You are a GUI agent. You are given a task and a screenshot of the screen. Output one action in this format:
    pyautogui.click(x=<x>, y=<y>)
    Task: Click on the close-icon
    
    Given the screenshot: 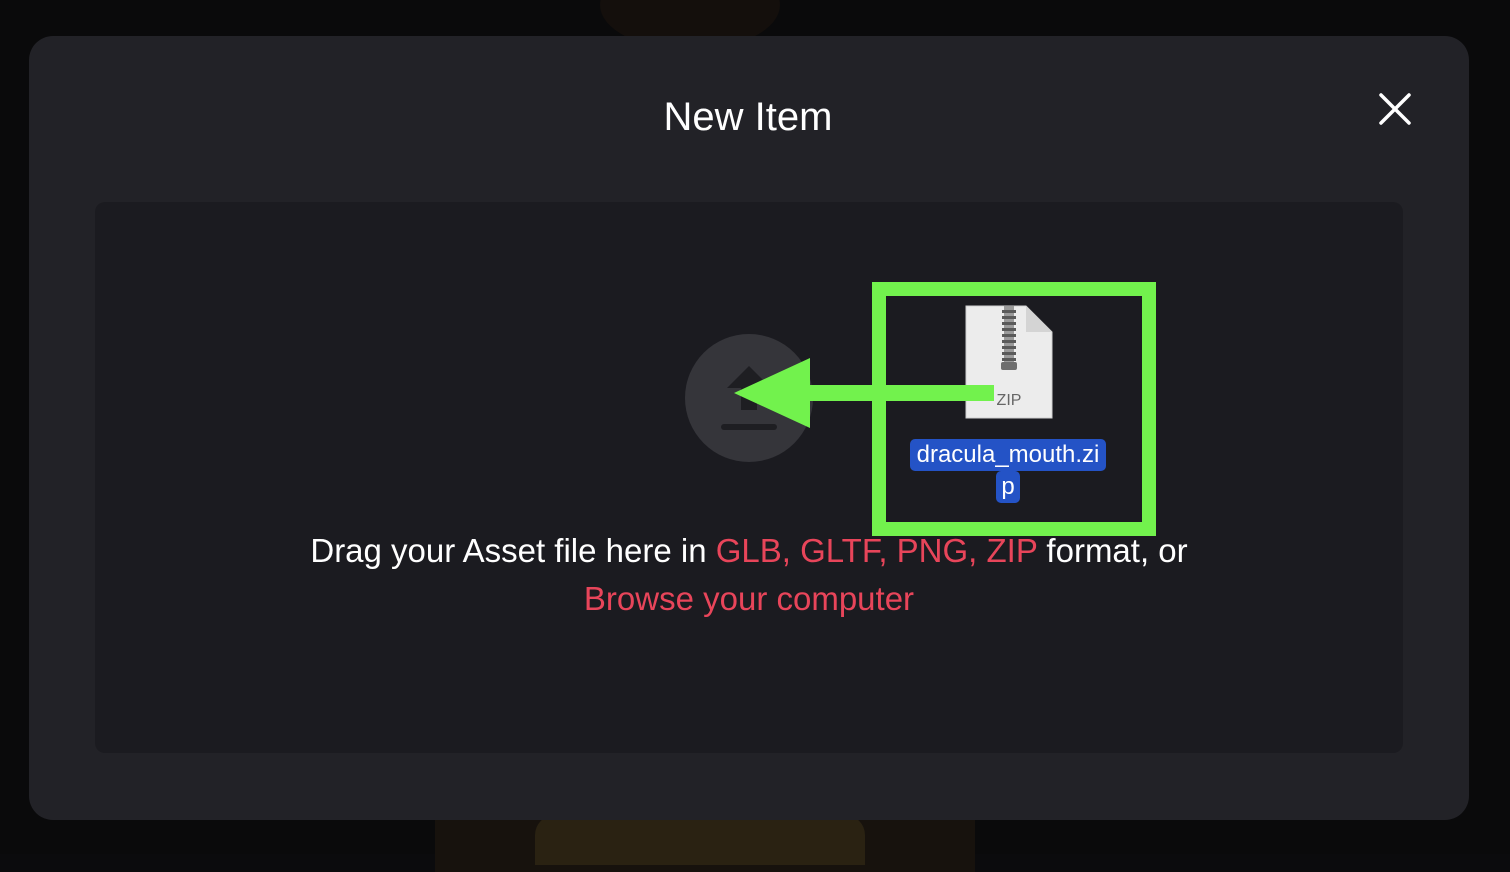 What is the action you would take?
    pyautogui.click(x=1395, y=109)
    